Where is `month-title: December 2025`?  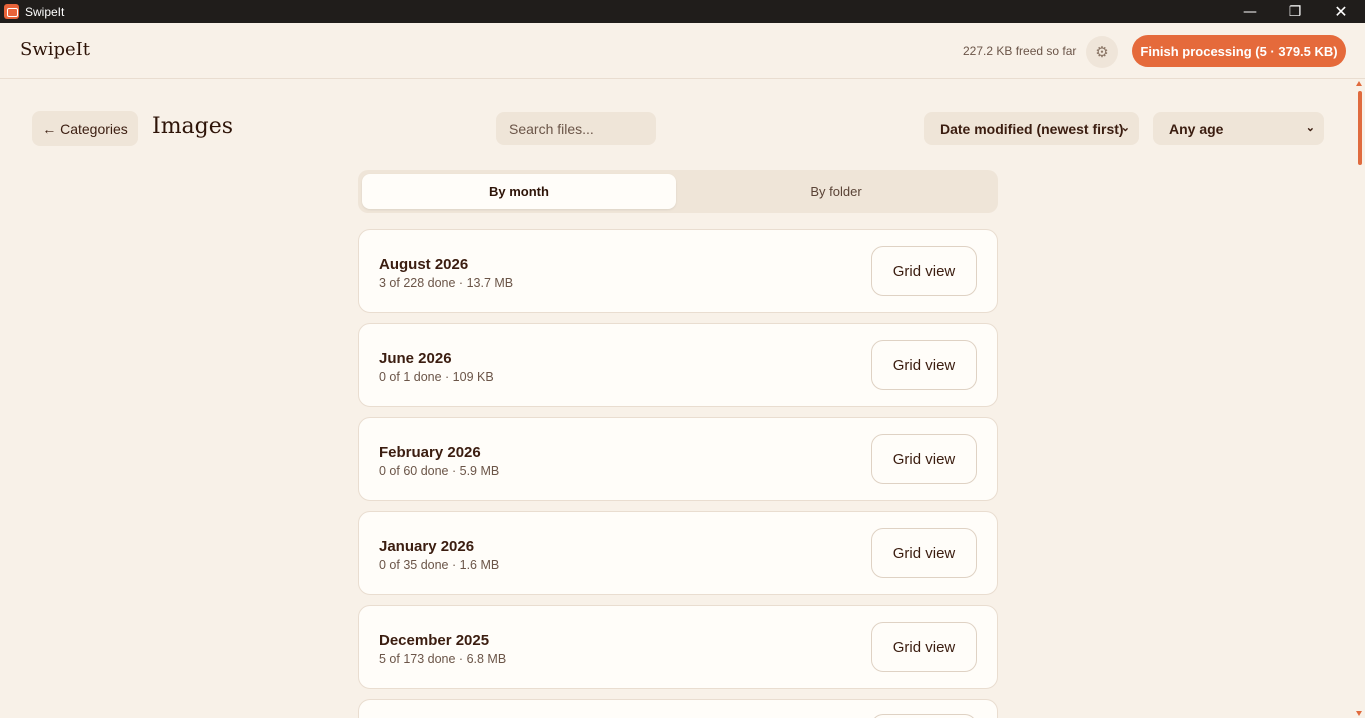 month-title: December 2025 is located at coordinates (434, 640).